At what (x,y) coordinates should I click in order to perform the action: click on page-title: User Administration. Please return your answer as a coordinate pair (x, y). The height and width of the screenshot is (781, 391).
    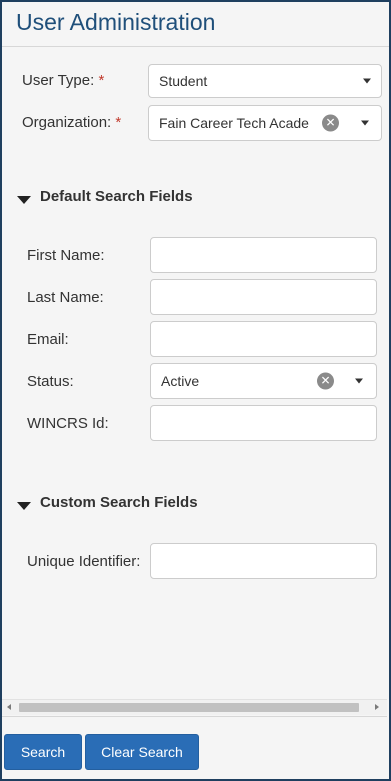
    Looking at the image, I should click on (116, 22).